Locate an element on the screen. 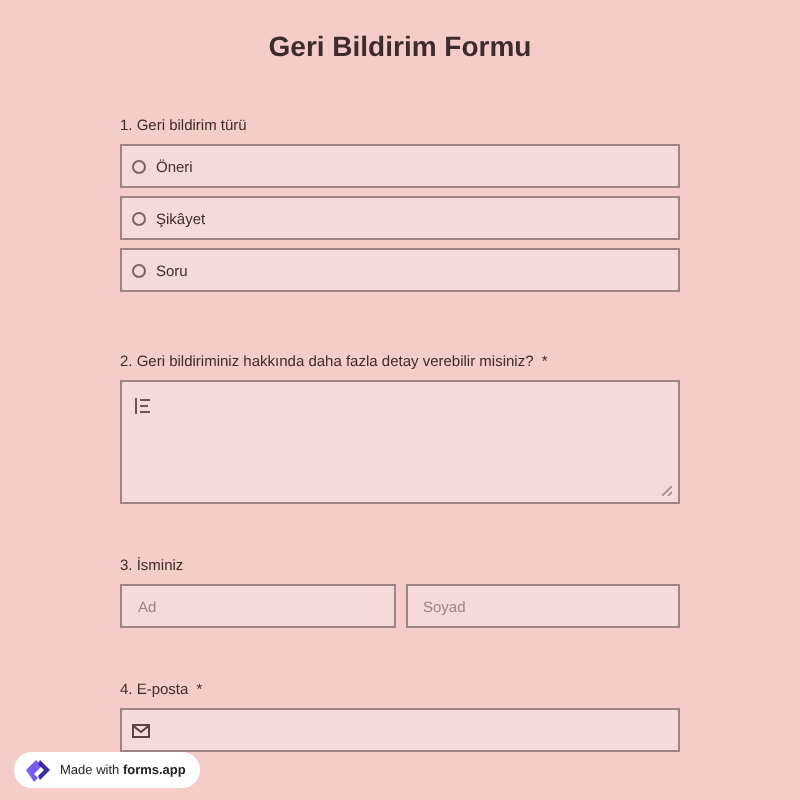 The width and height of the screenshot is (800, 800). text-area is located at coordinates (400, 442).